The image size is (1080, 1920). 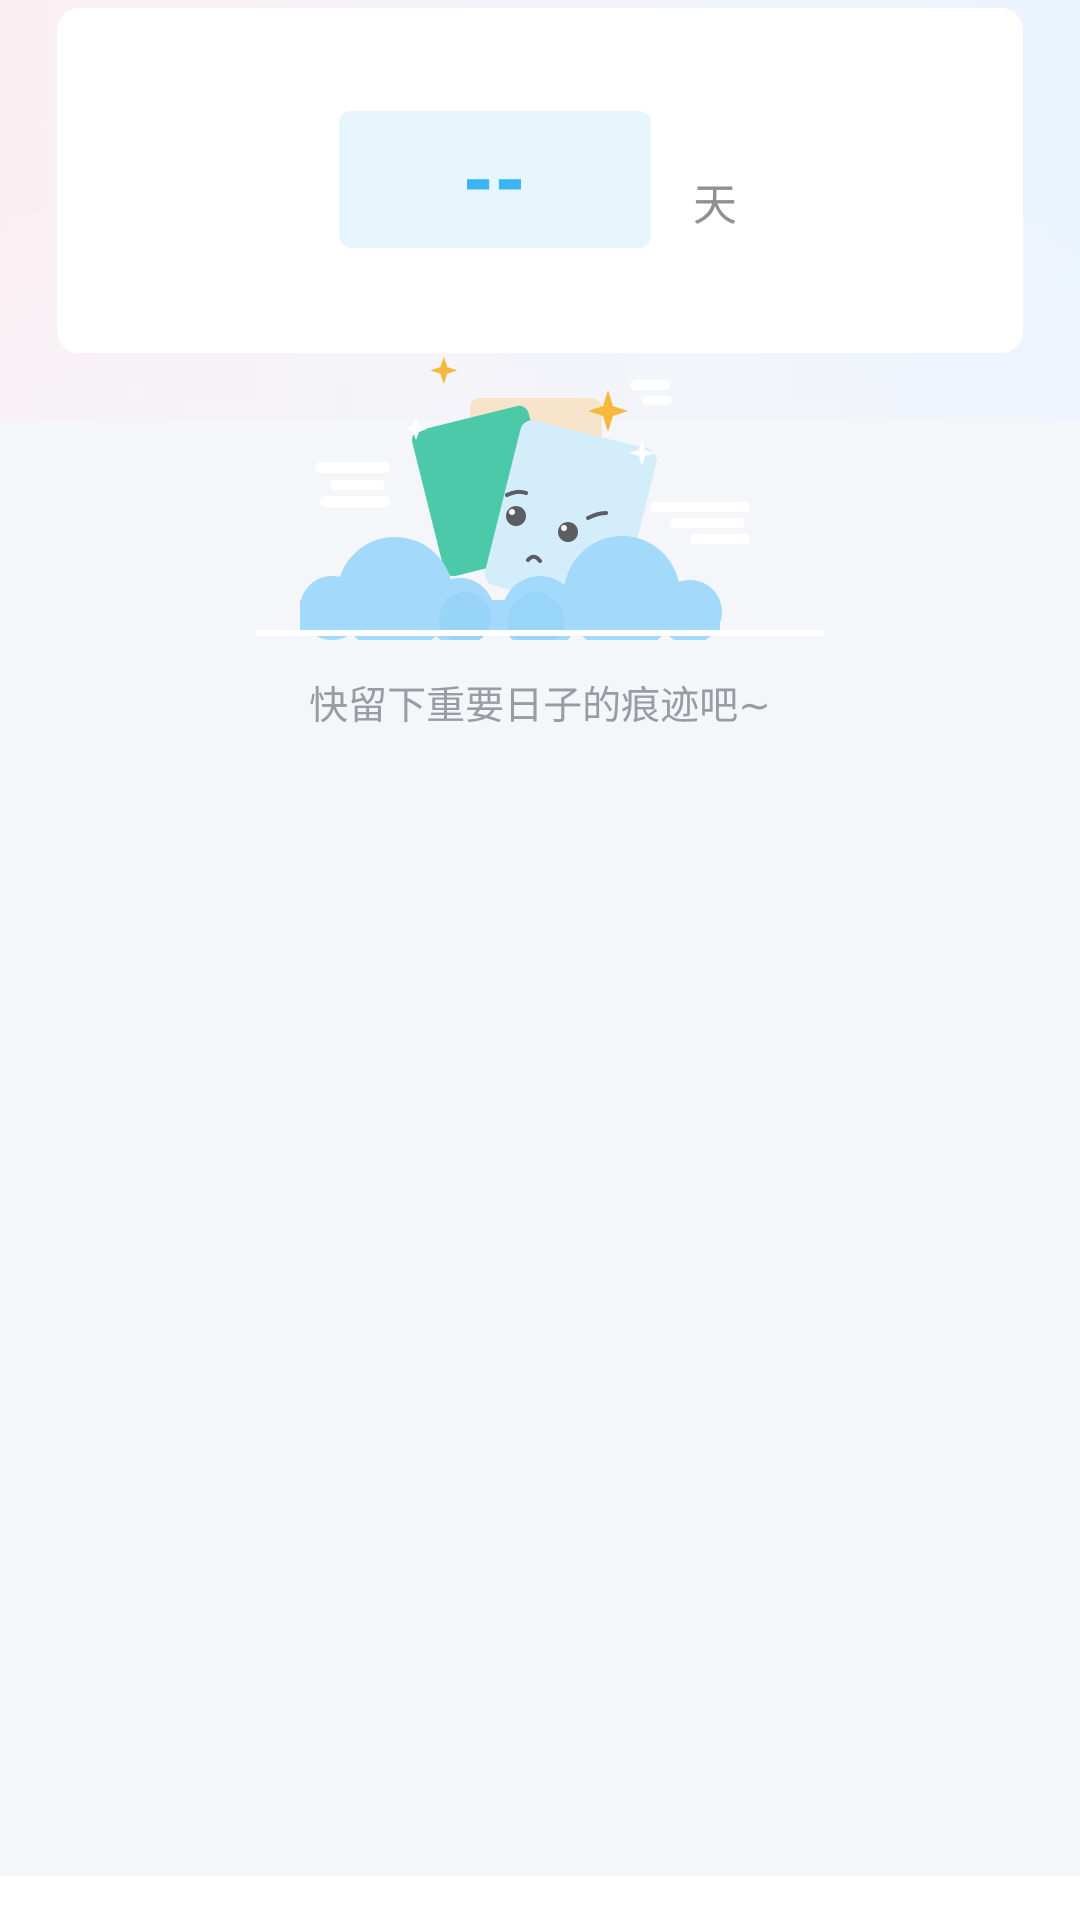 I want to click on days-value: --, so click(x=495, y=179).